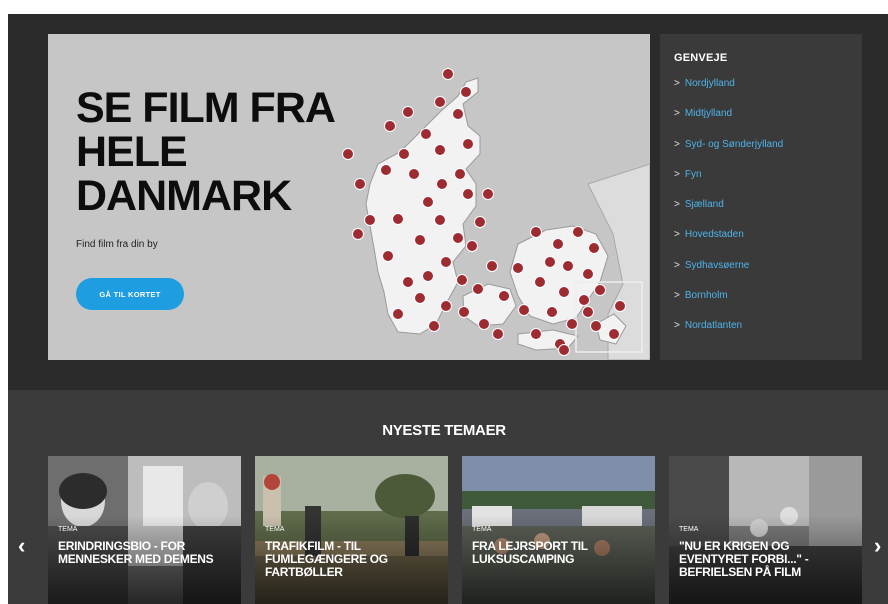 The height and width of the screenshot is (604, 888). What do you see at coordinates (558, 530) in the screenshot?
I see `theme-card: TEMA FRA LEJRSPORT TIL LUKSUSCAMPING` at bounding box center [558, 530].